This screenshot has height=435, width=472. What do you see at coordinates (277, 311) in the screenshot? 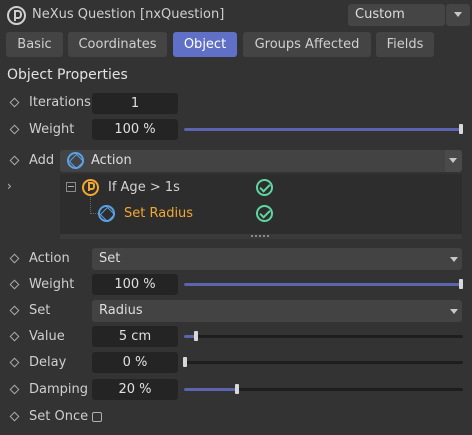
I see `set-dropdown: Radius` at bounding box center [277, 311].